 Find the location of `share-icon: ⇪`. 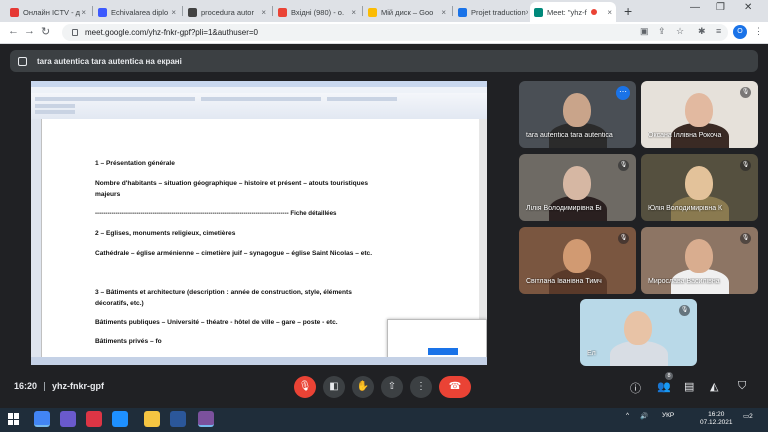

share-icon: ⇪ is located at coordinates (662, 31).